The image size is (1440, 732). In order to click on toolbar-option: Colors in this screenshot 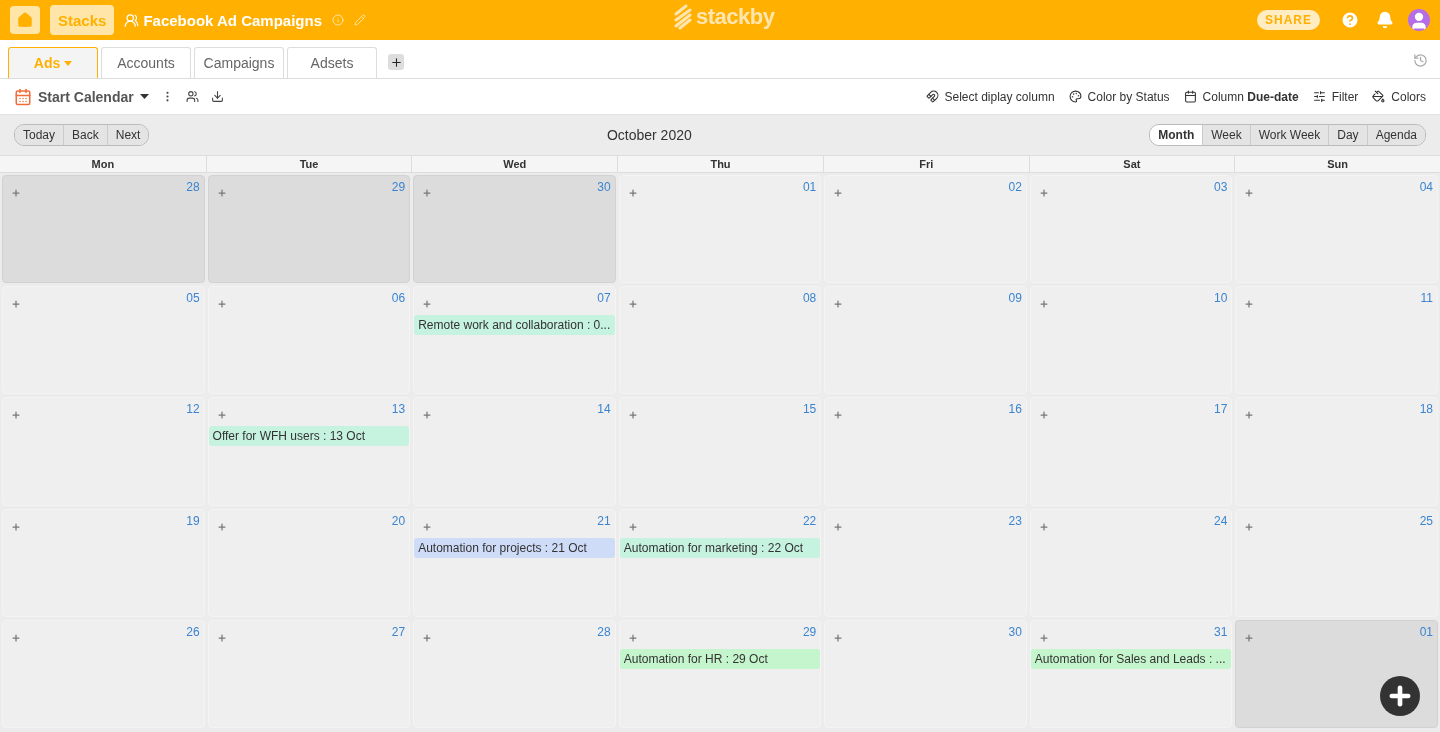, I will do `click(1399, 96)`.